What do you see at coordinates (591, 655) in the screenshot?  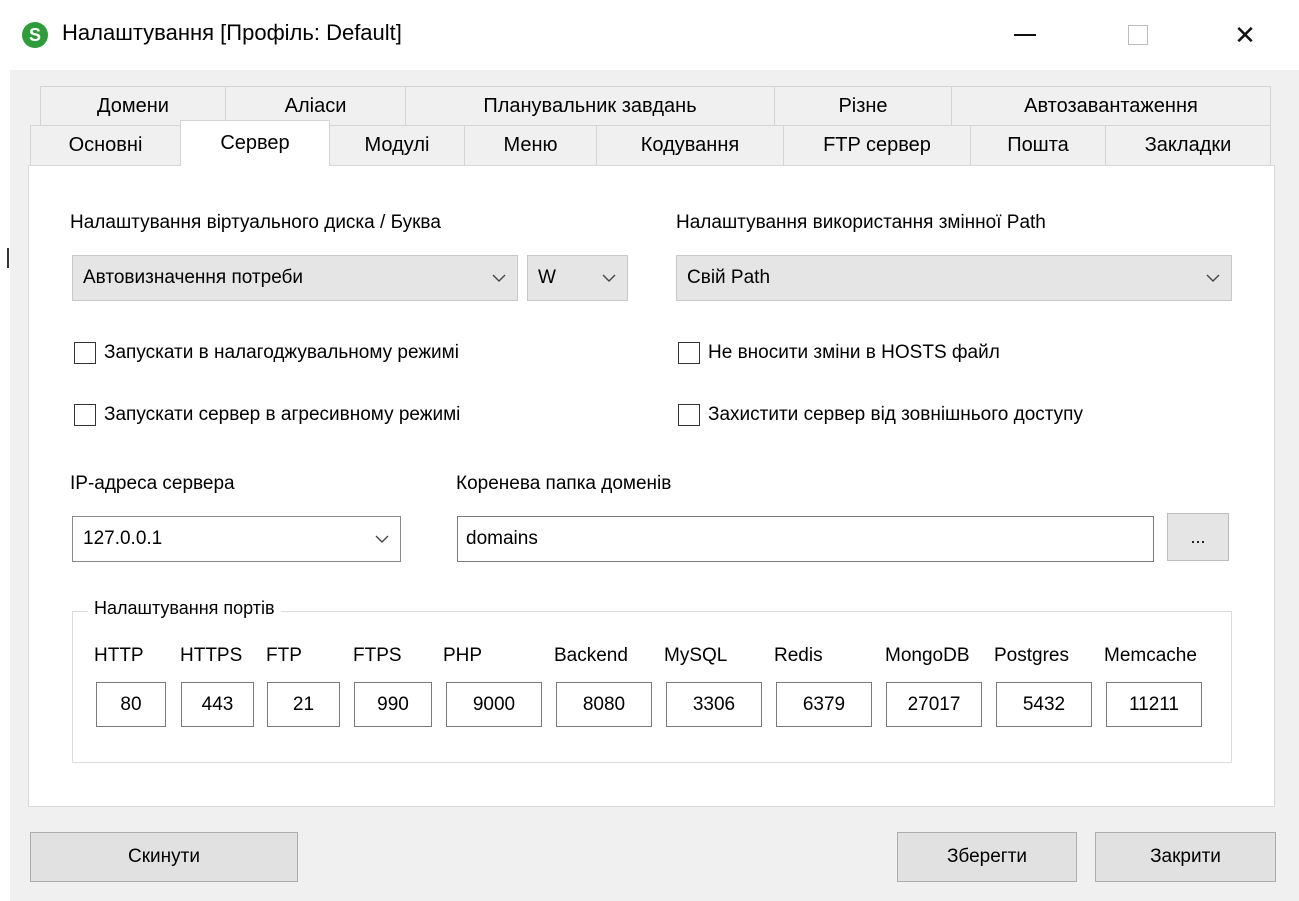 I see `port-label-backend: Backend` at bounding box center [591, 655].